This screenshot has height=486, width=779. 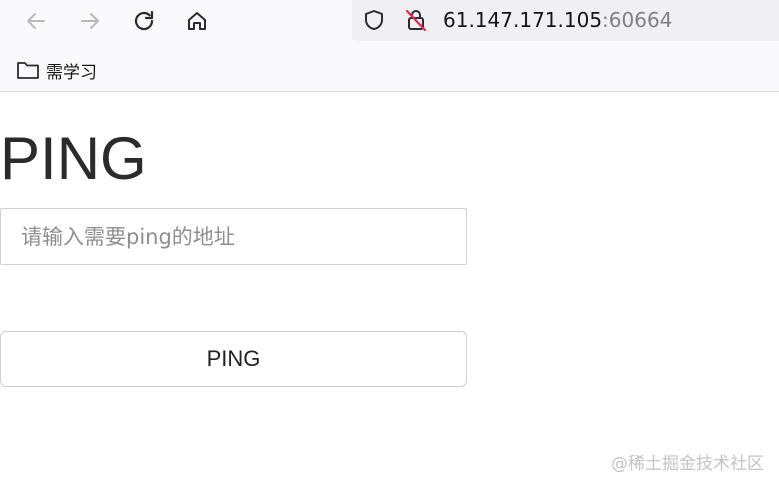 I want to click on url-text: 61.147.171.105:60664, so click(x=557, y=20).